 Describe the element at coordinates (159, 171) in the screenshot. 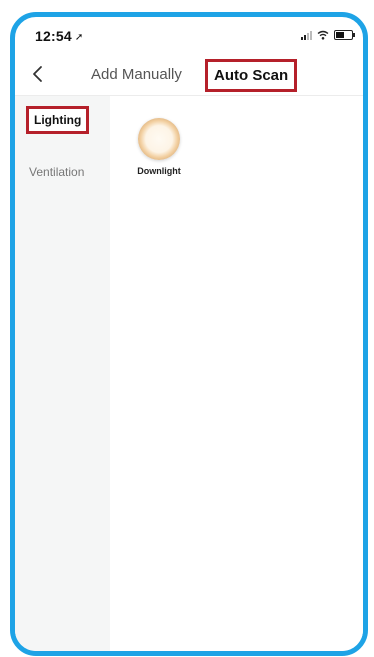

I see `device-label: Downlight` at that location.